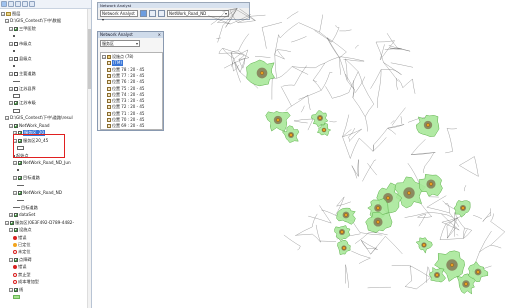  I want to click on toc-layer-row: − 设施点, so click(20, 230).